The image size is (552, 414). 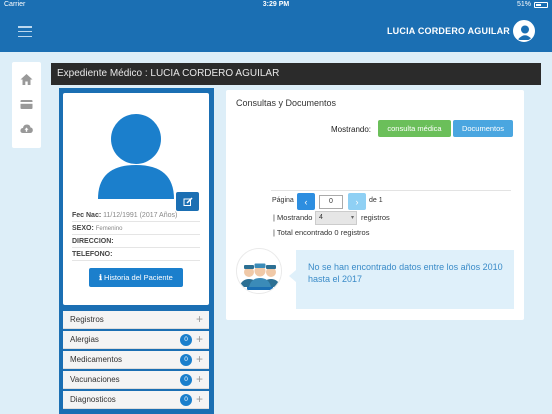 What do you see at coordinates (101, 277) in the screenshot?
I see `info-icon: ℹ` at bounding box center [101, 277].